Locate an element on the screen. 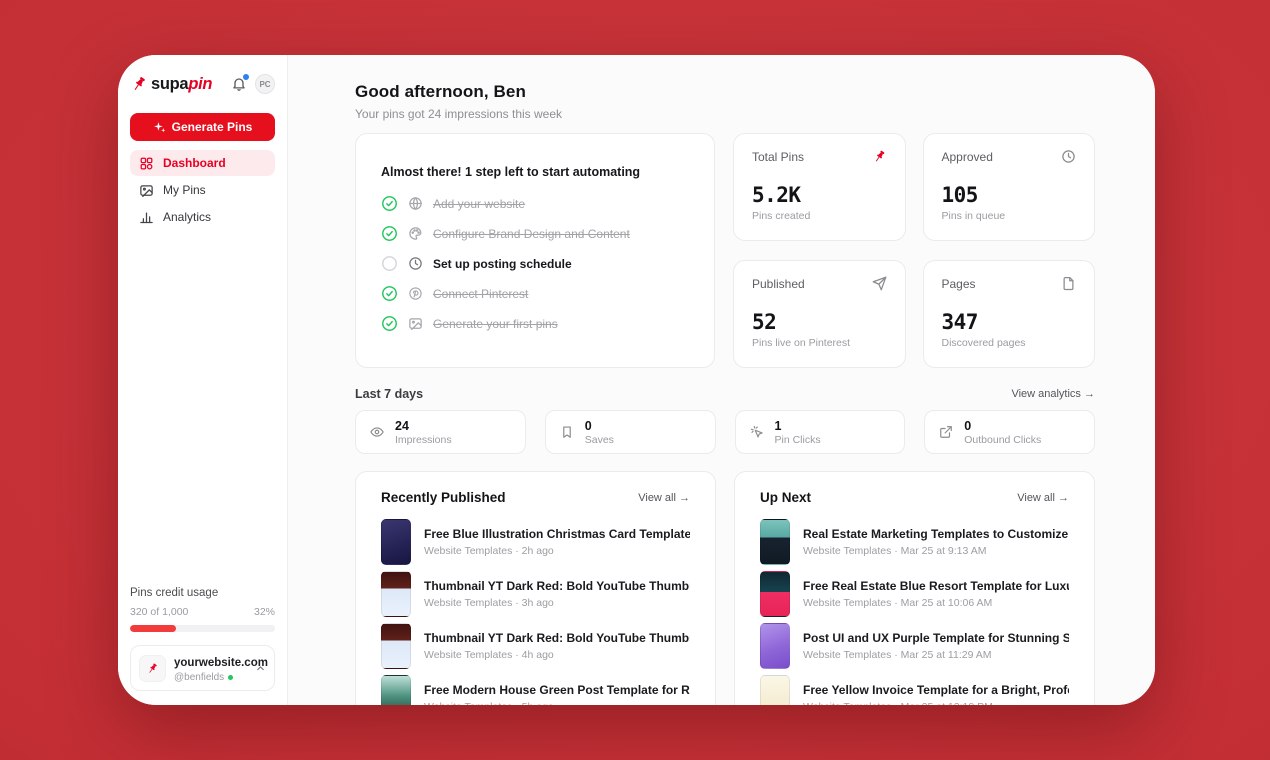  account-selector: yourwebsite.com @benfields is located at coordinates (202, 668).